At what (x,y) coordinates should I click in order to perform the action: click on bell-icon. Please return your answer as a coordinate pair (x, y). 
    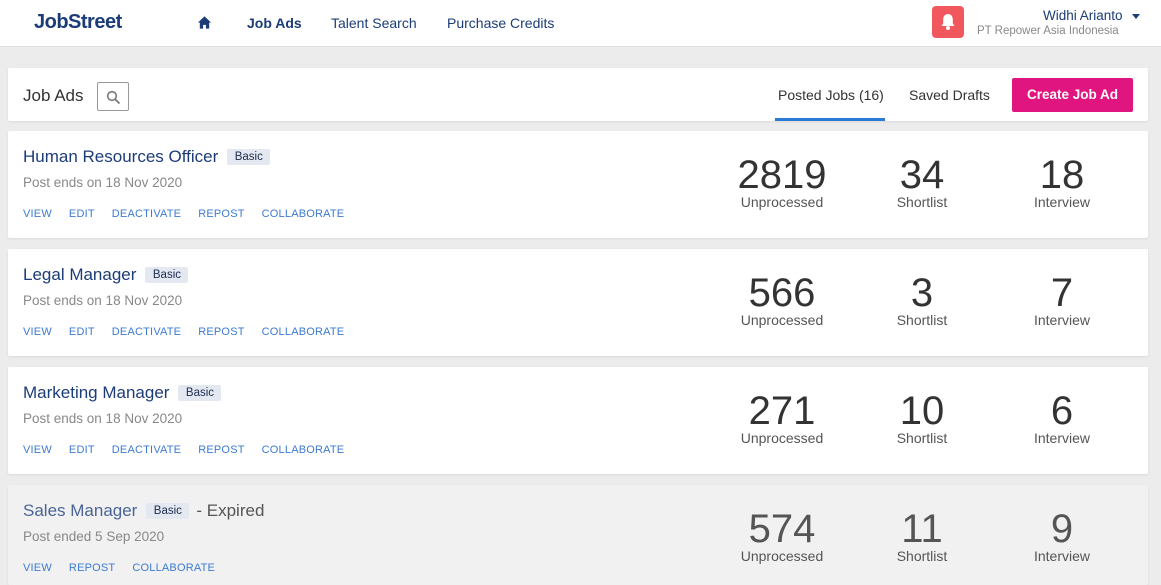
    Looking at the image, I should click on (948, 22).